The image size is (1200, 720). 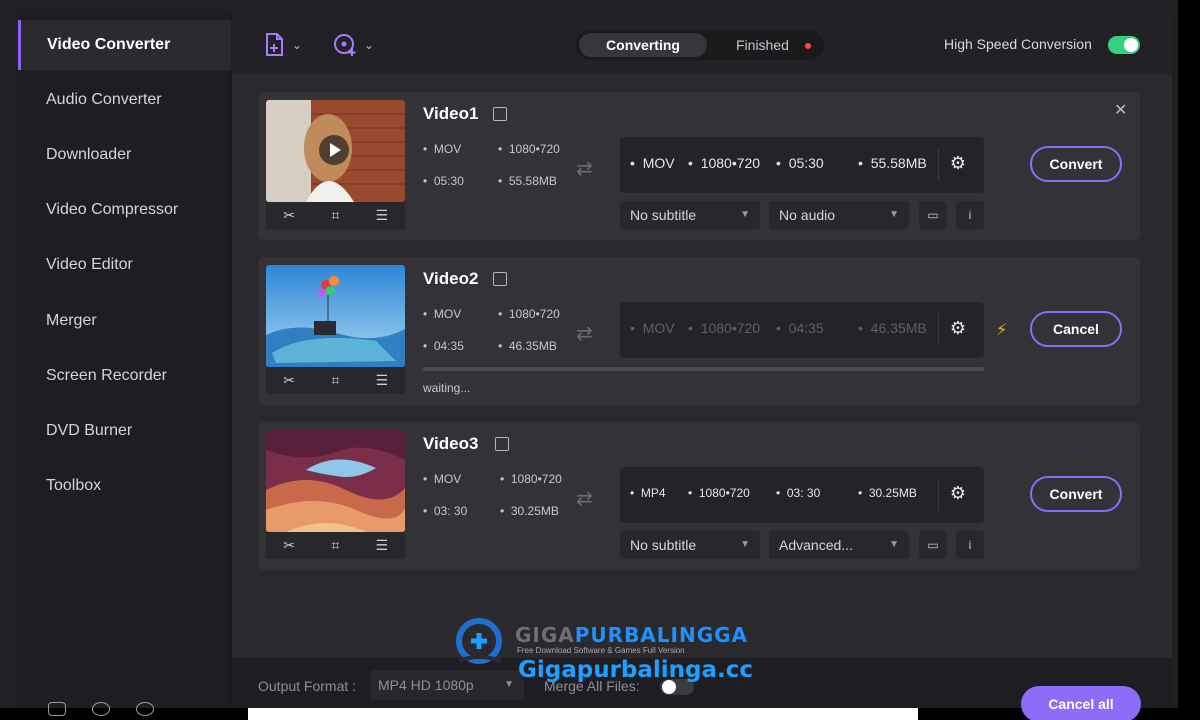 I want to click on value: 03: 30, so click(x=450, y=511).